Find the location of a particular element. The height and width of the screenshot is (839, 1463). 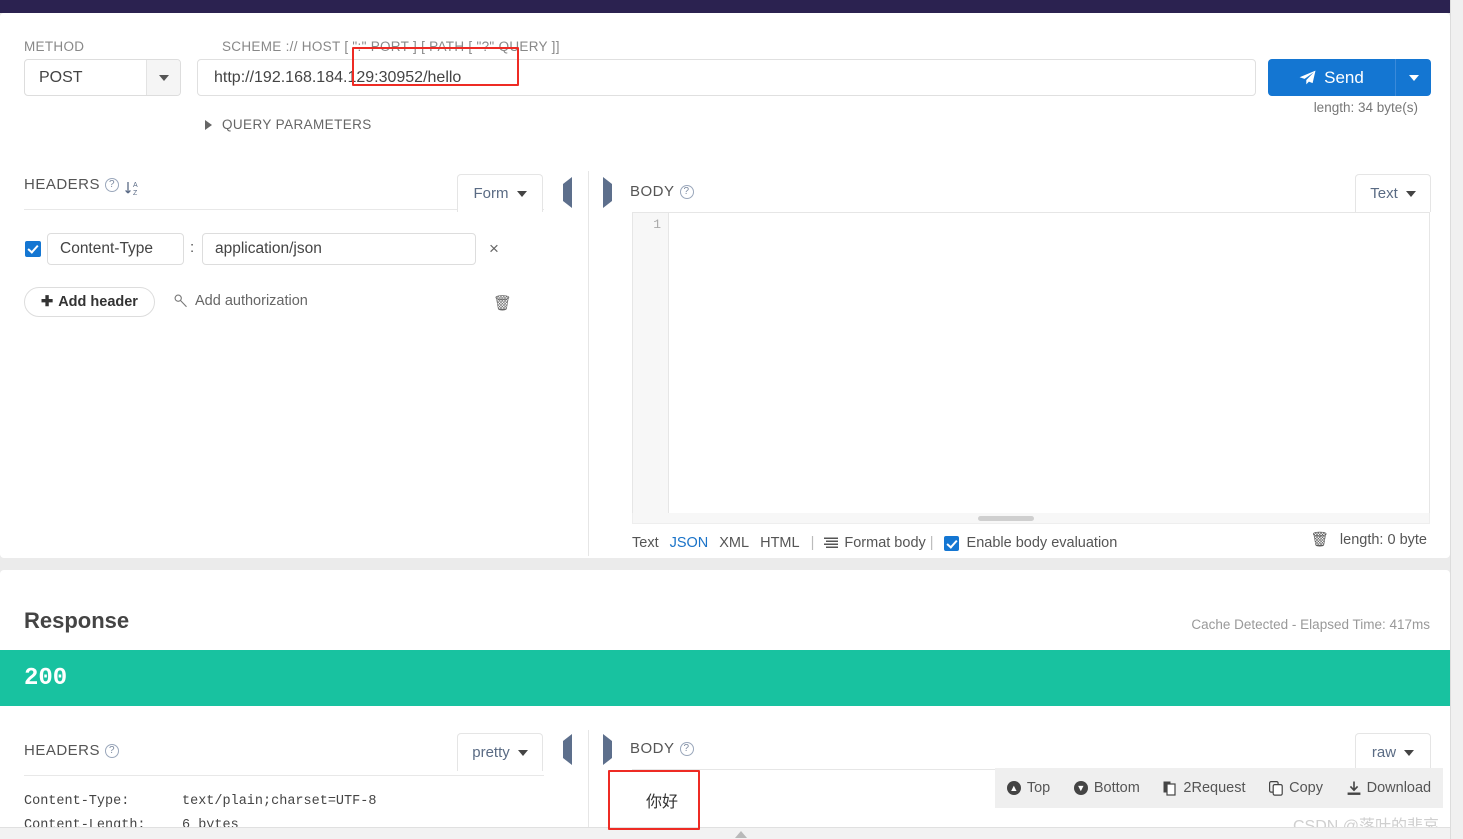

response-status-bar: 200 is located at coordinates (725, 678).